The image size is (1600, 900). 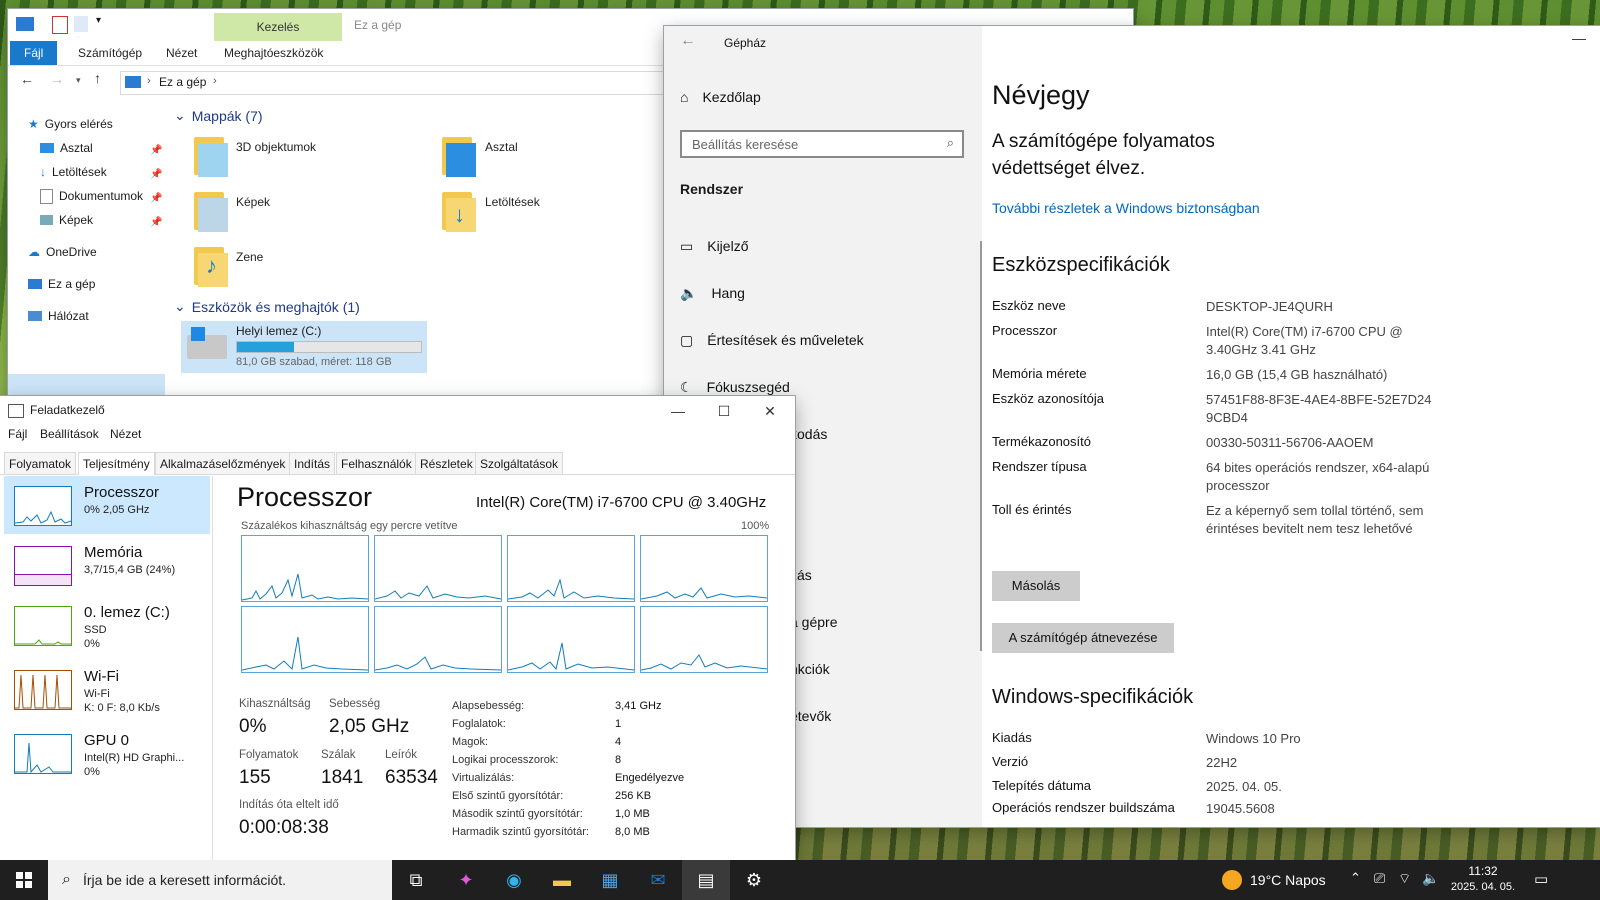 I want to click on tab-performance: Teljesítmény, so click(x=116, y=463).